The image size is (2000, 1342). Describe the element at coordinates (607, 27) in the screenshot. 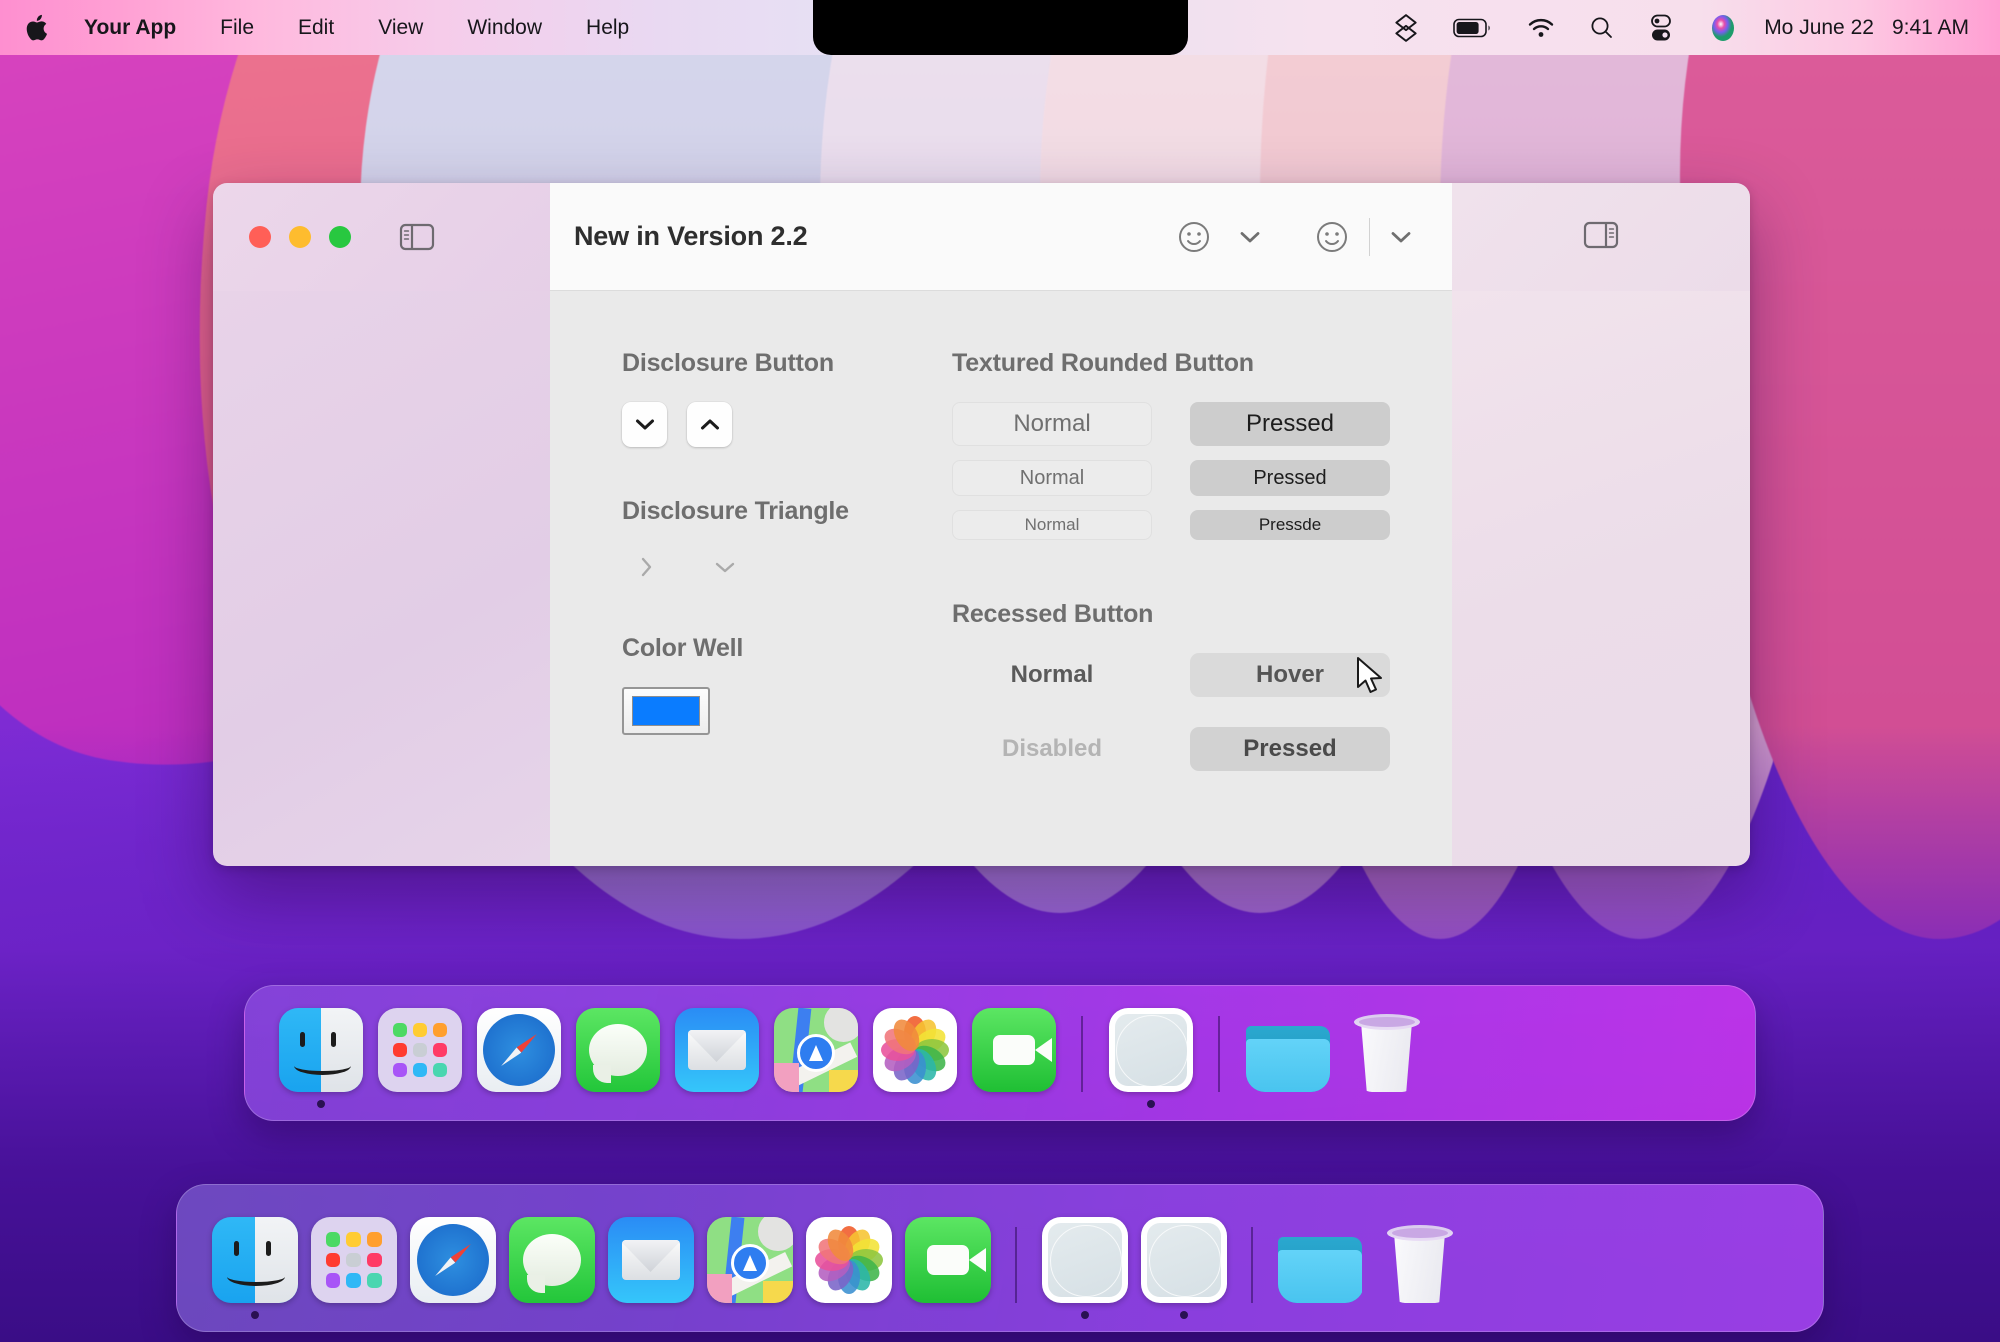

I see `menu-item-help: Help` at that location.